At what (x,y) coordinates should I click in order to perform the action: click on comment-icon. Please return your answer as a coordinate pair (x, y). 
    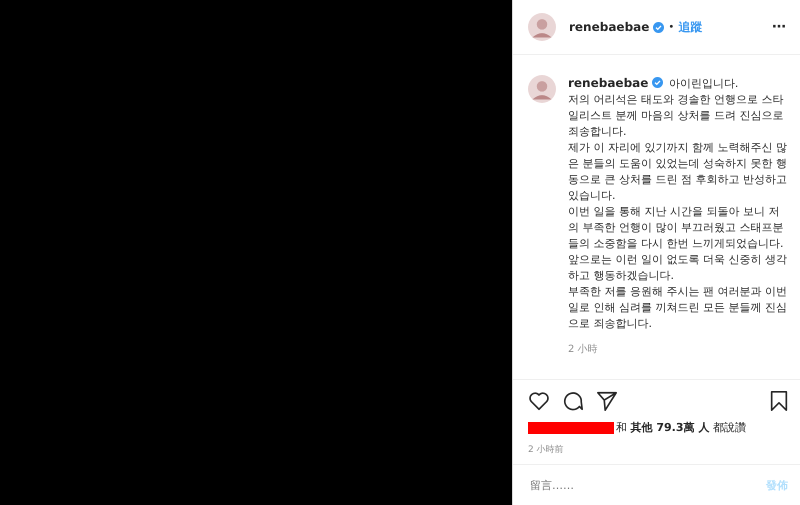
    Looking at the image, I should click on (573, 401).